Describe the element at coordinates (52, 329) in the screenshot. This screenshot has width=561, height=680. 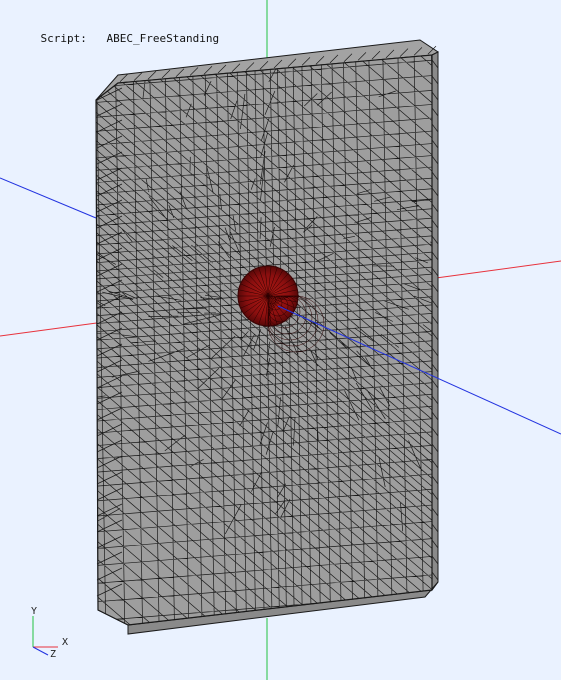
I see `x-axis-line-left` at that location.